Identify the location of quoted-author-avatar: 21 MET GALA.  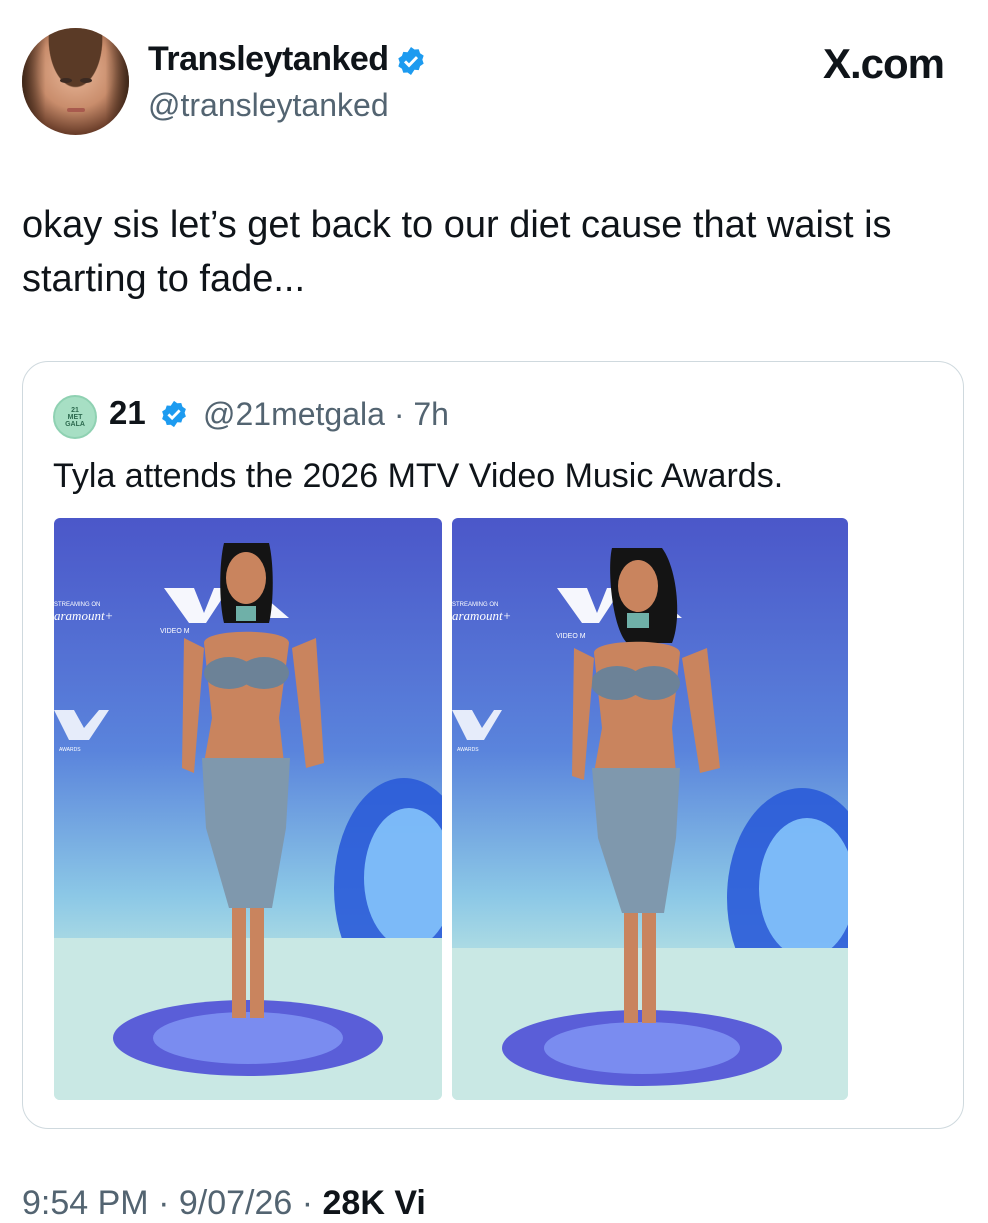
(75, 417).